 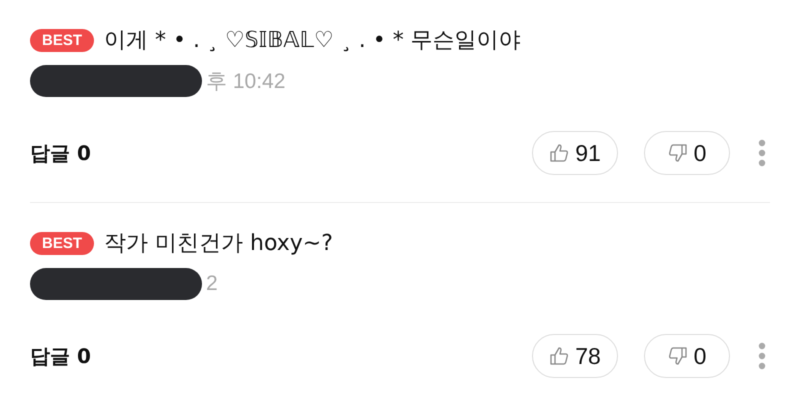 What do you see at coordinates (312, 41) in the screenshot?
I see `comment-text: 이게 * • . ¸ ♡𝕊𝕀𝔹𝔸𝕃♡ ¸ . • * 무슨일이야` at bounding box center [312, 41].